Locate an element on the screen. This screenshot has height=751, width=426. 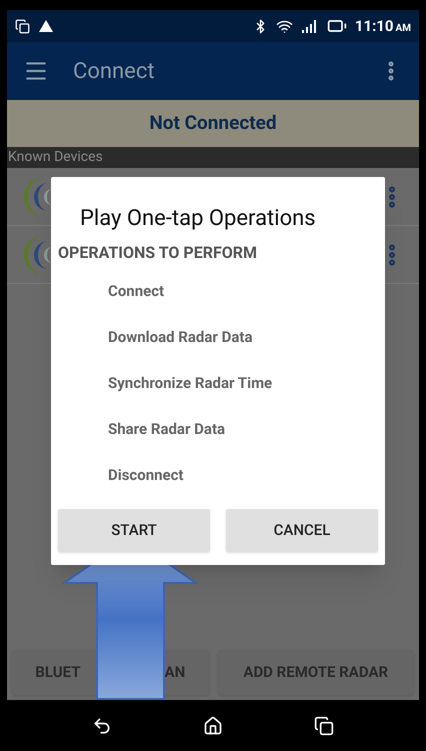
triangle-logo-icon is located at coordinates (46, 26).